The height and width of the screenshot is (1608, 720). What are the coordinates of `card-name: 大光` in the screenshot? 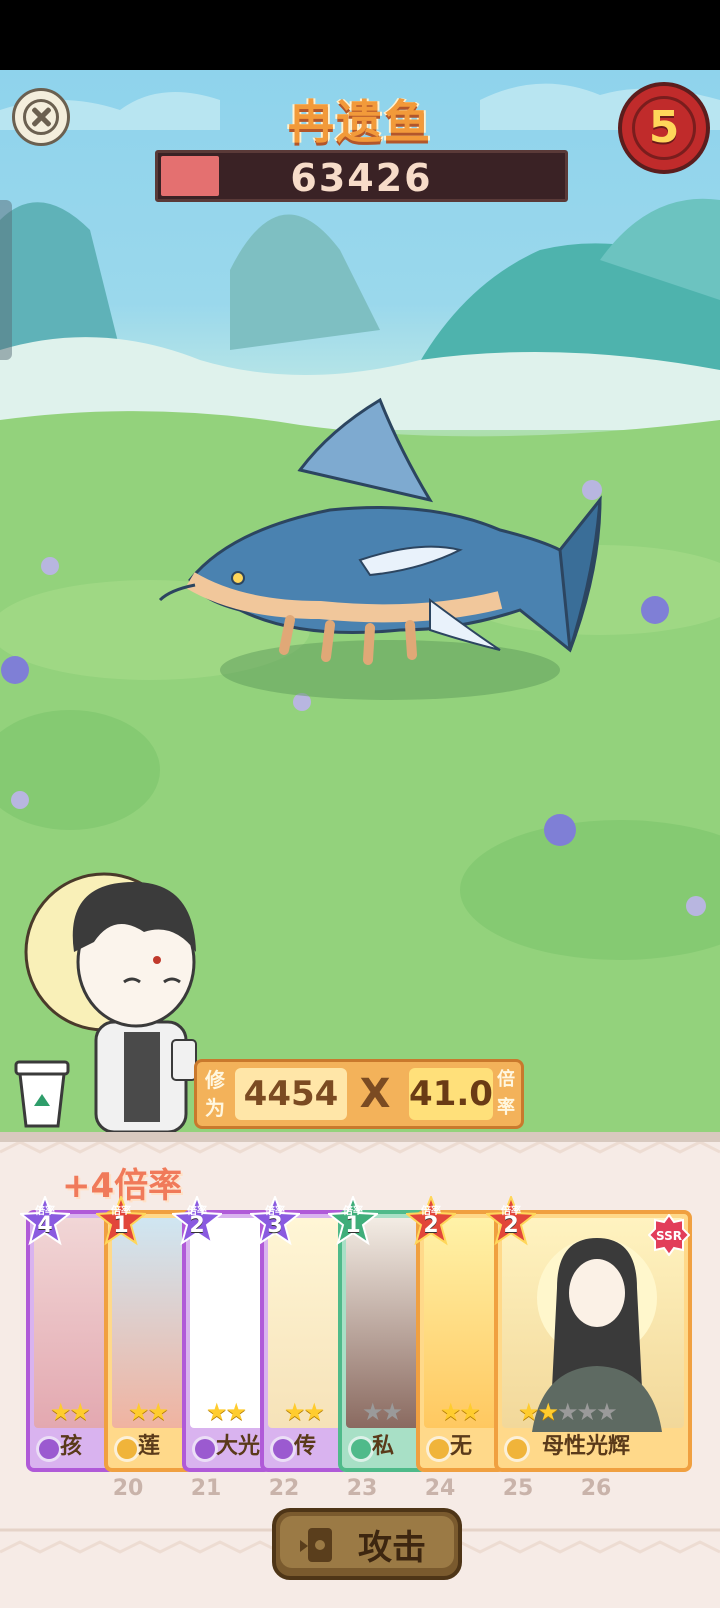 It's located at (238, 1446).